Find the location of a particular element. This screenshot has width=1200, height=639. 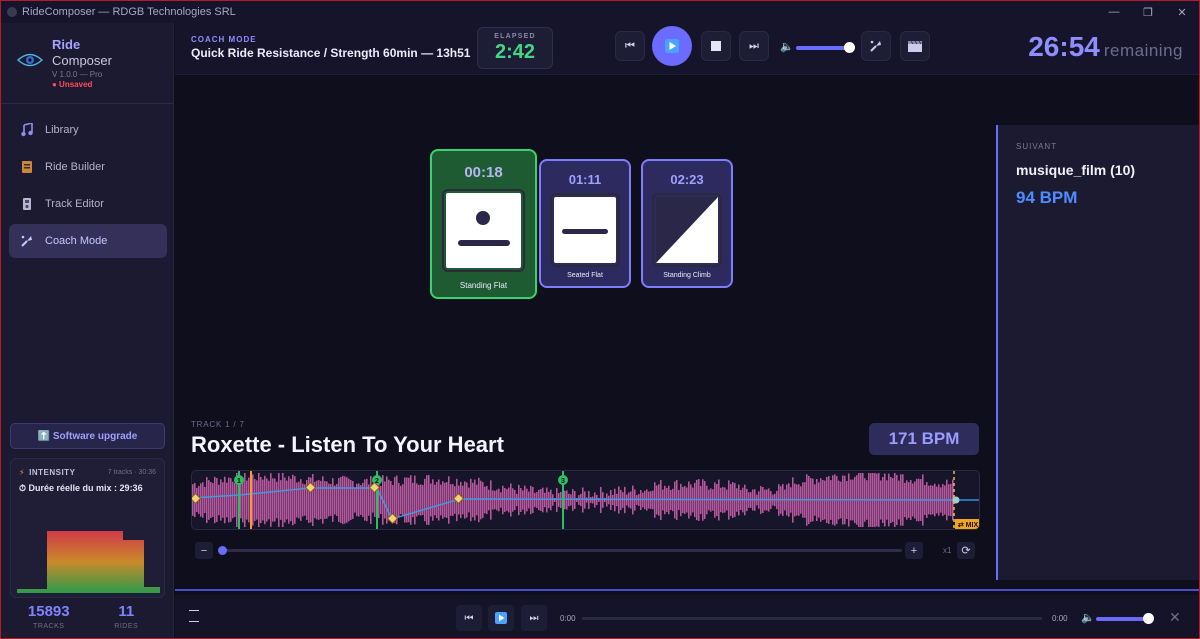

maximize-button: ❐ is located at coordinates (1148, 12).